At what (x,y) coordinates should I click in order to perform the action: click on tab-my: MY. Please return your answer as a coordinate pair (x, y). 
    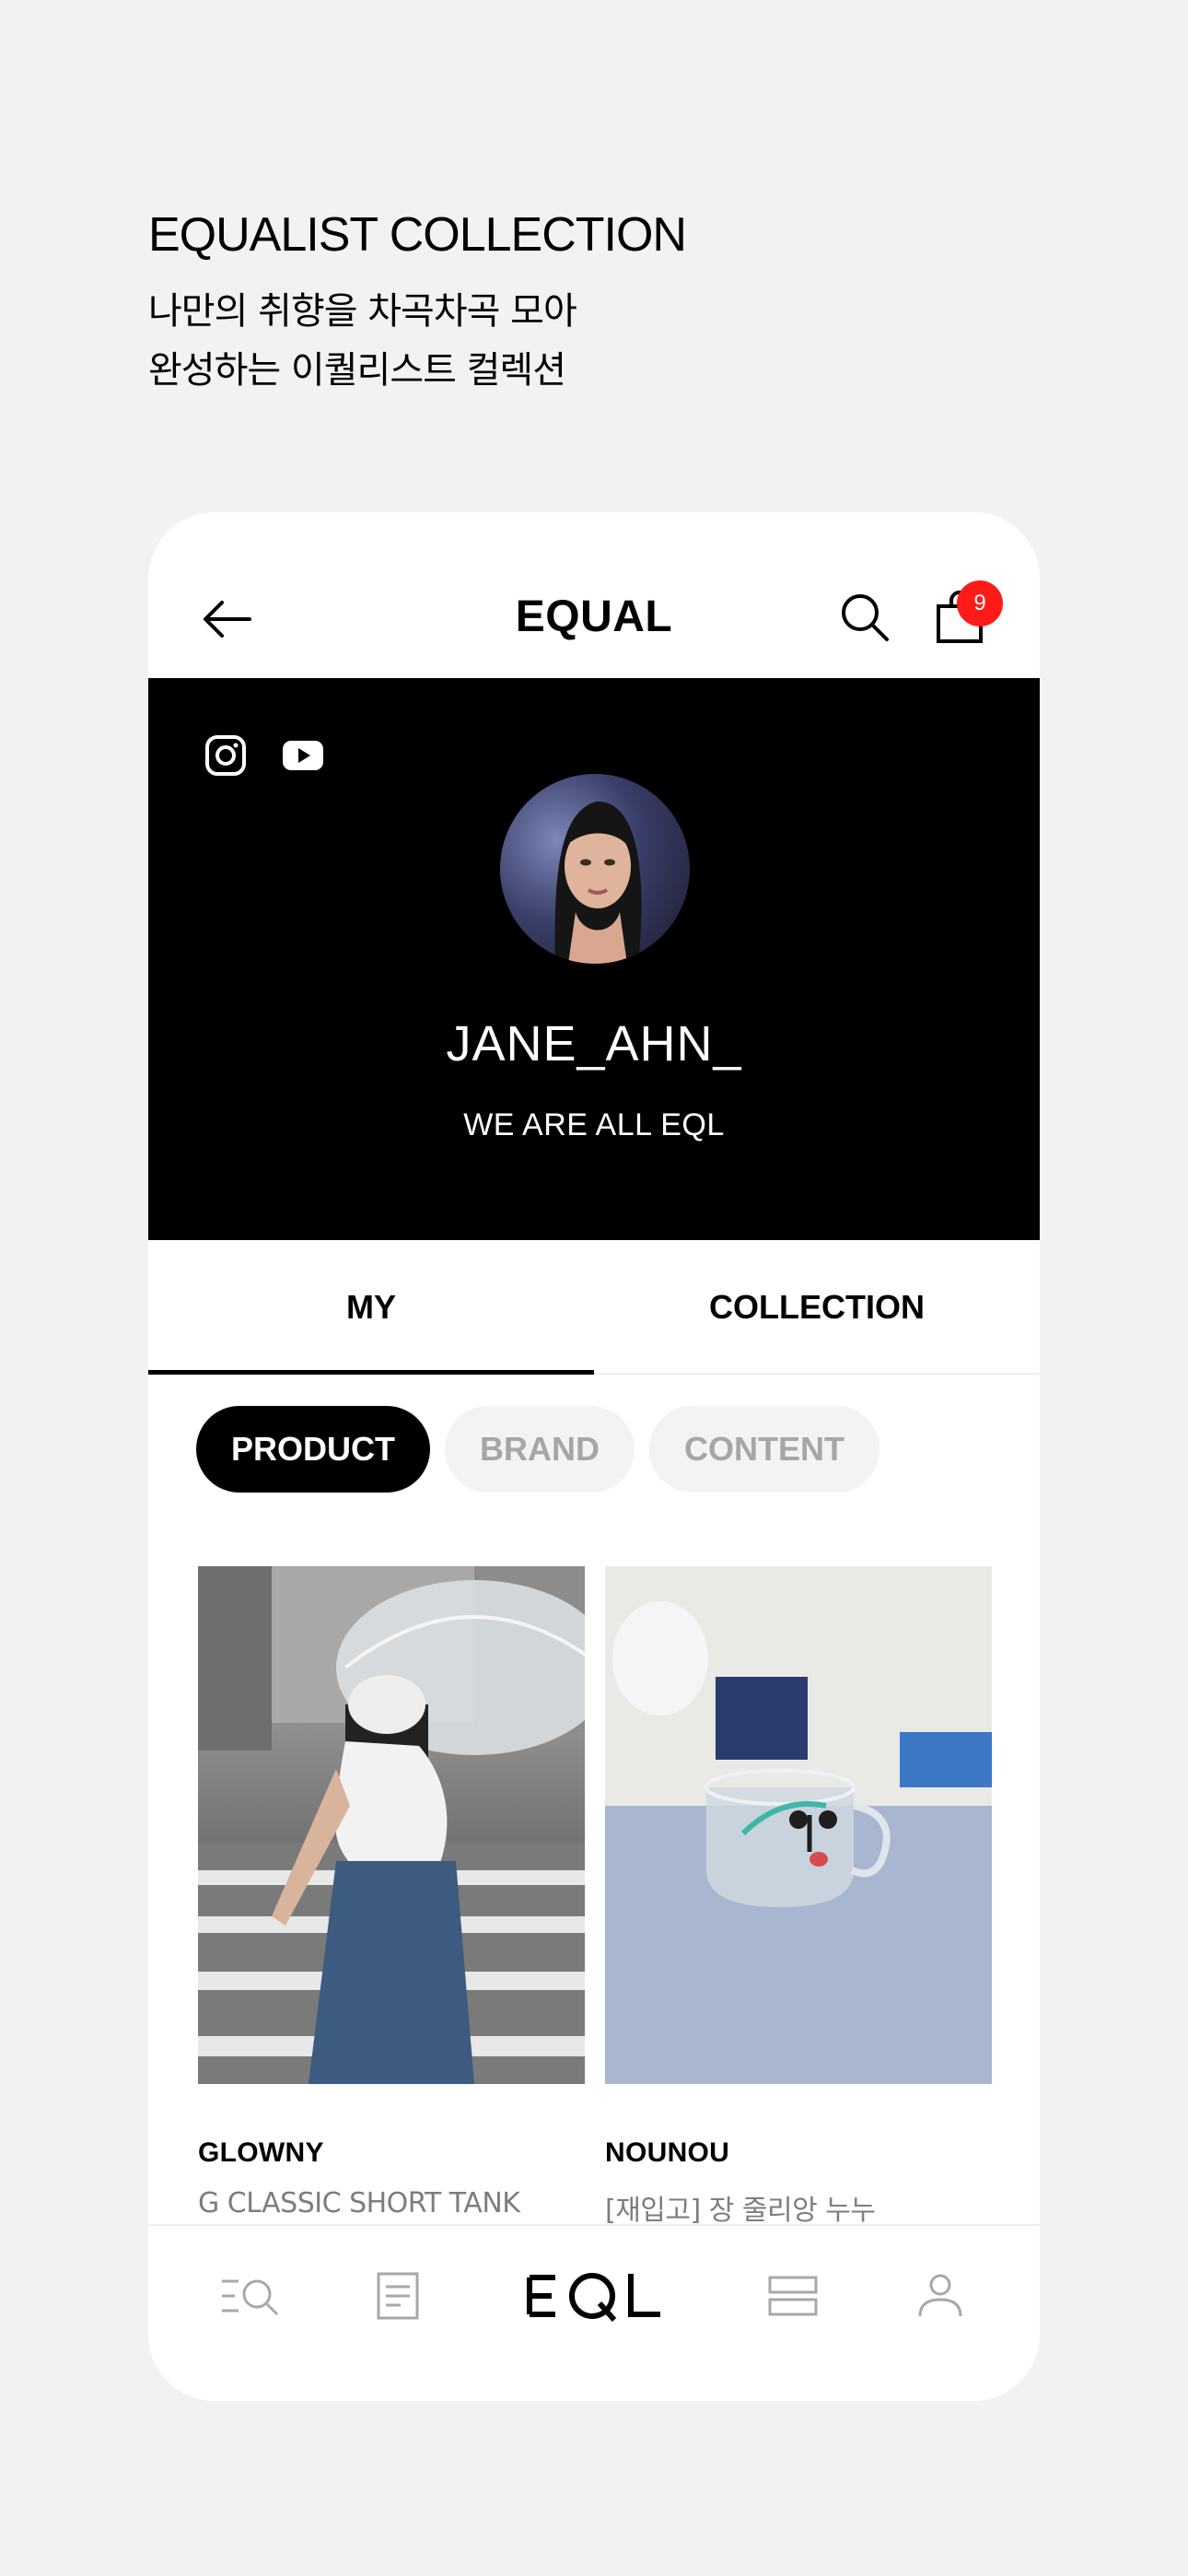
    Looking at the image, I should click on (371, 1307).